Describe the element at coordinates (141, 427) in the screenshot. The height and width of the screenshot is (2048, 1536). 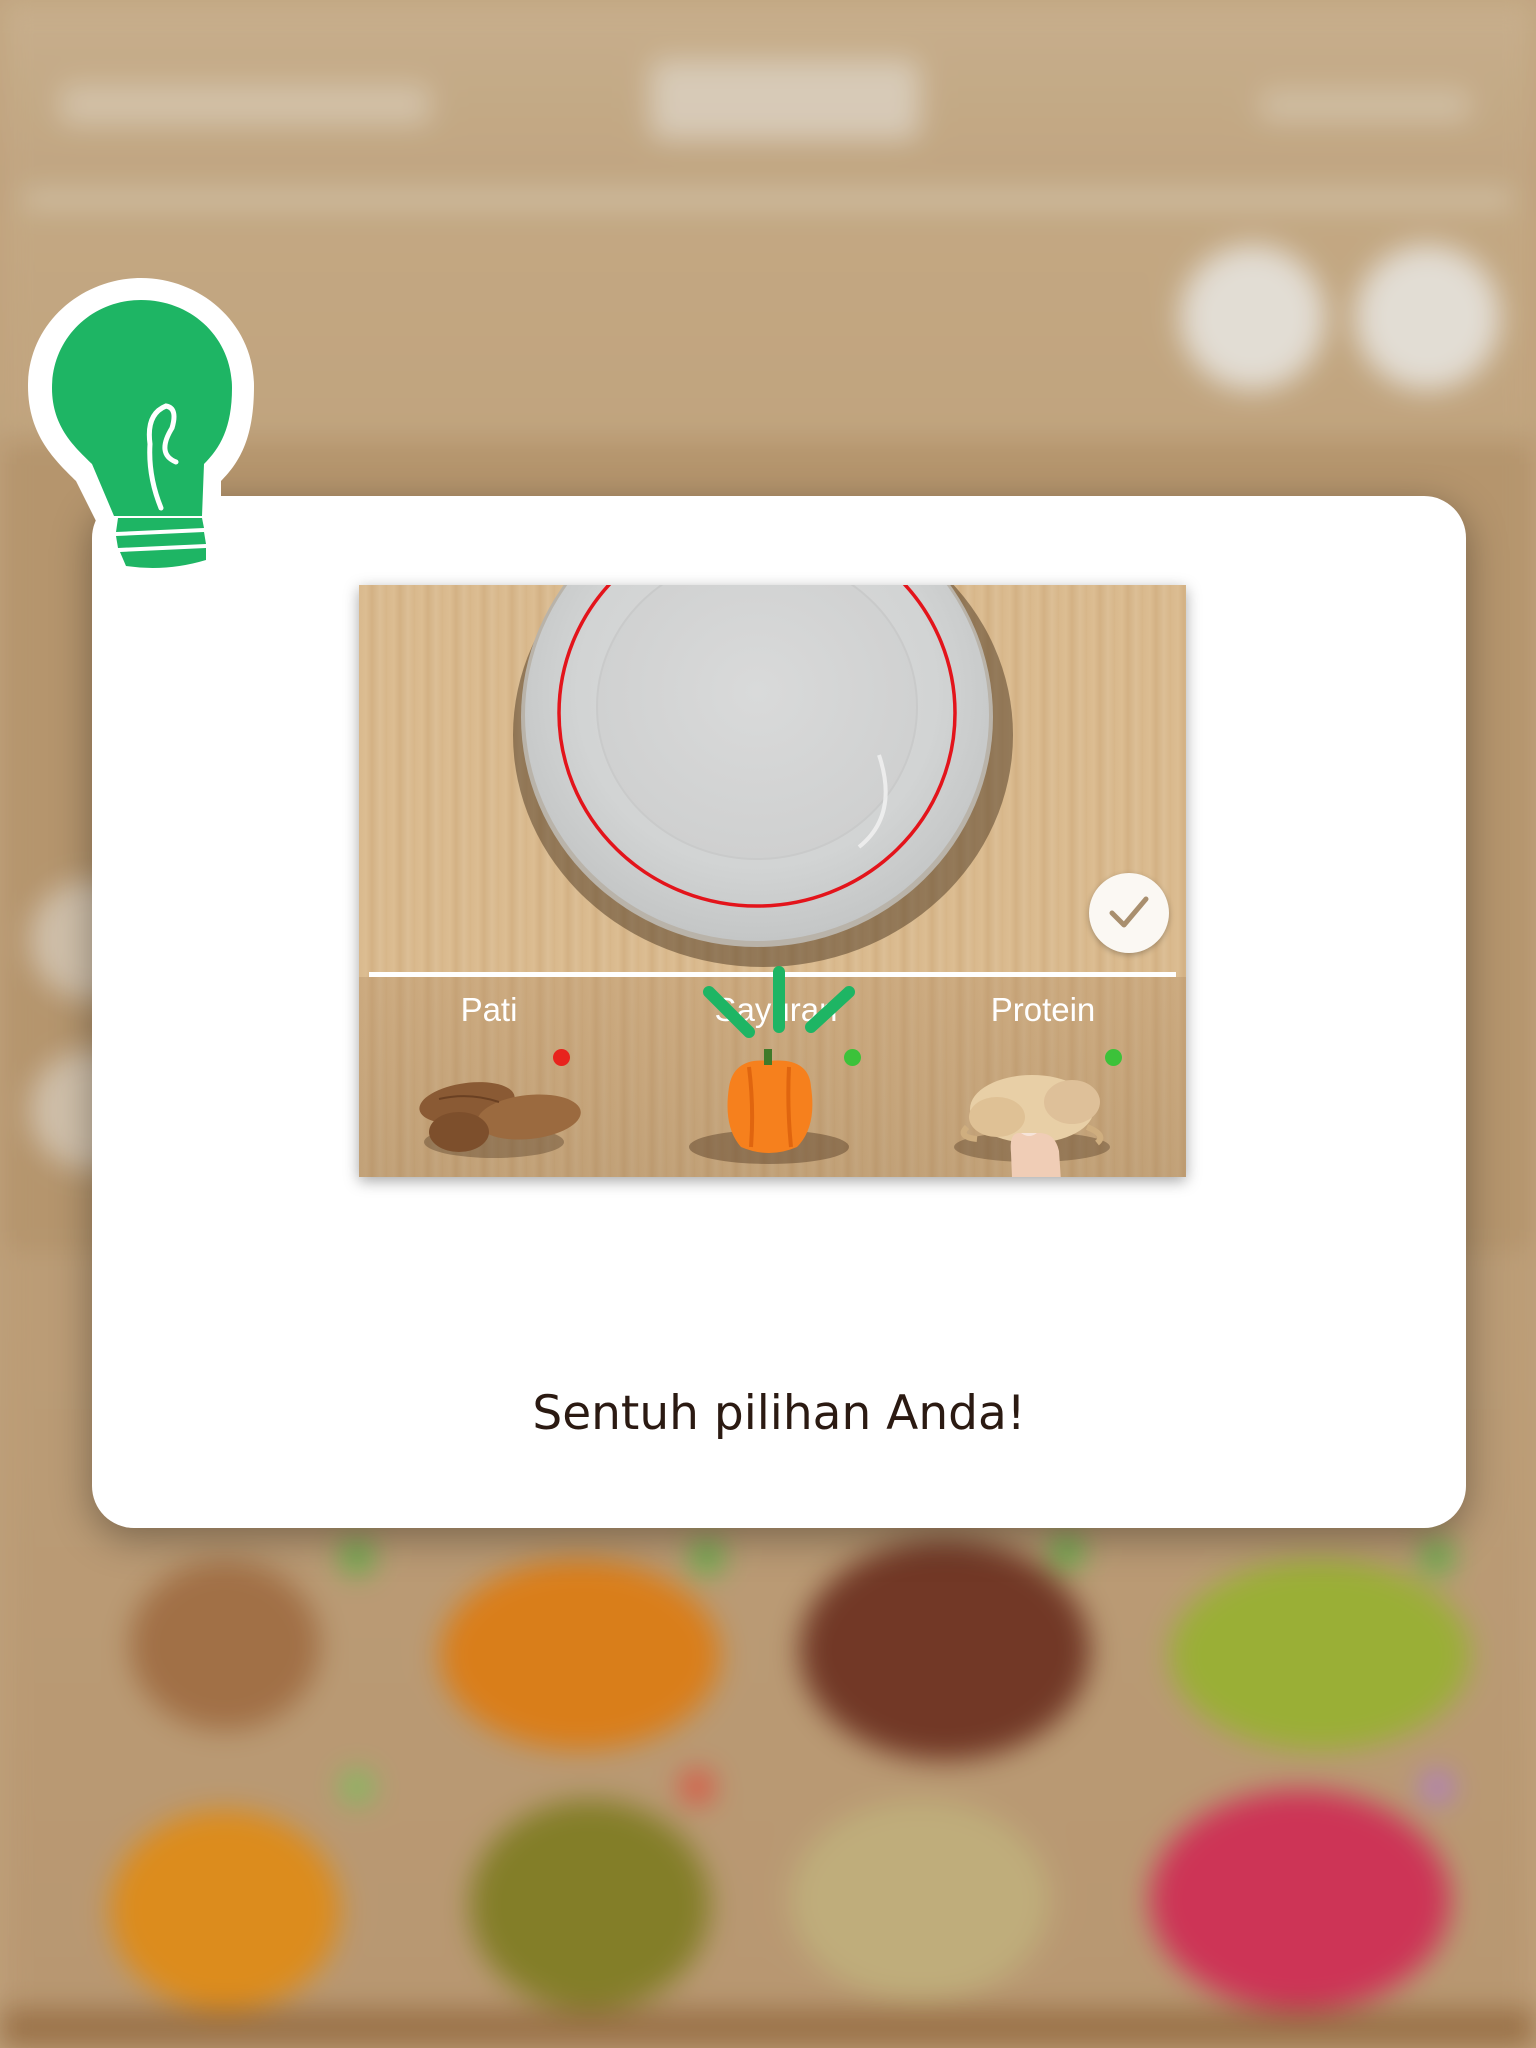
I see `lightbulb-icon` at that location.